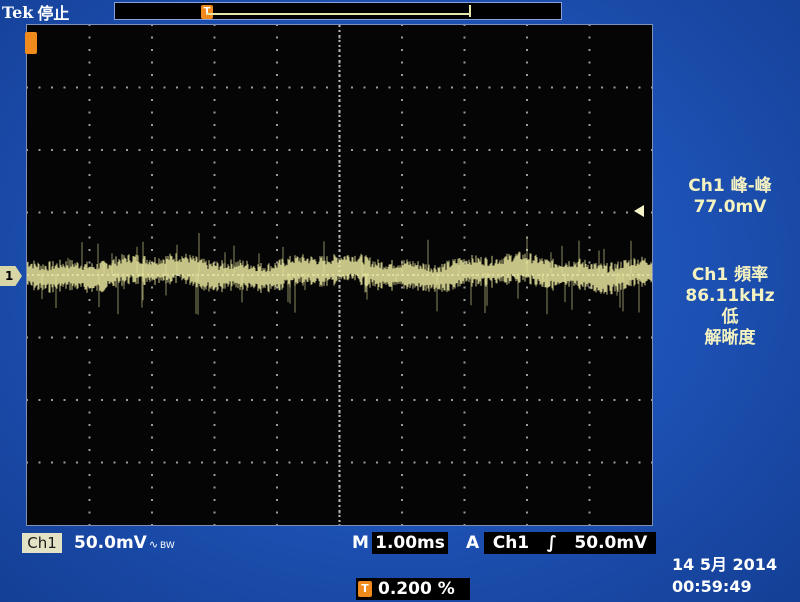  What do you see at coordinates (207, 12) in the screenshot?
I see `trigger-position-icon: T` at bounding box center [207, 12].